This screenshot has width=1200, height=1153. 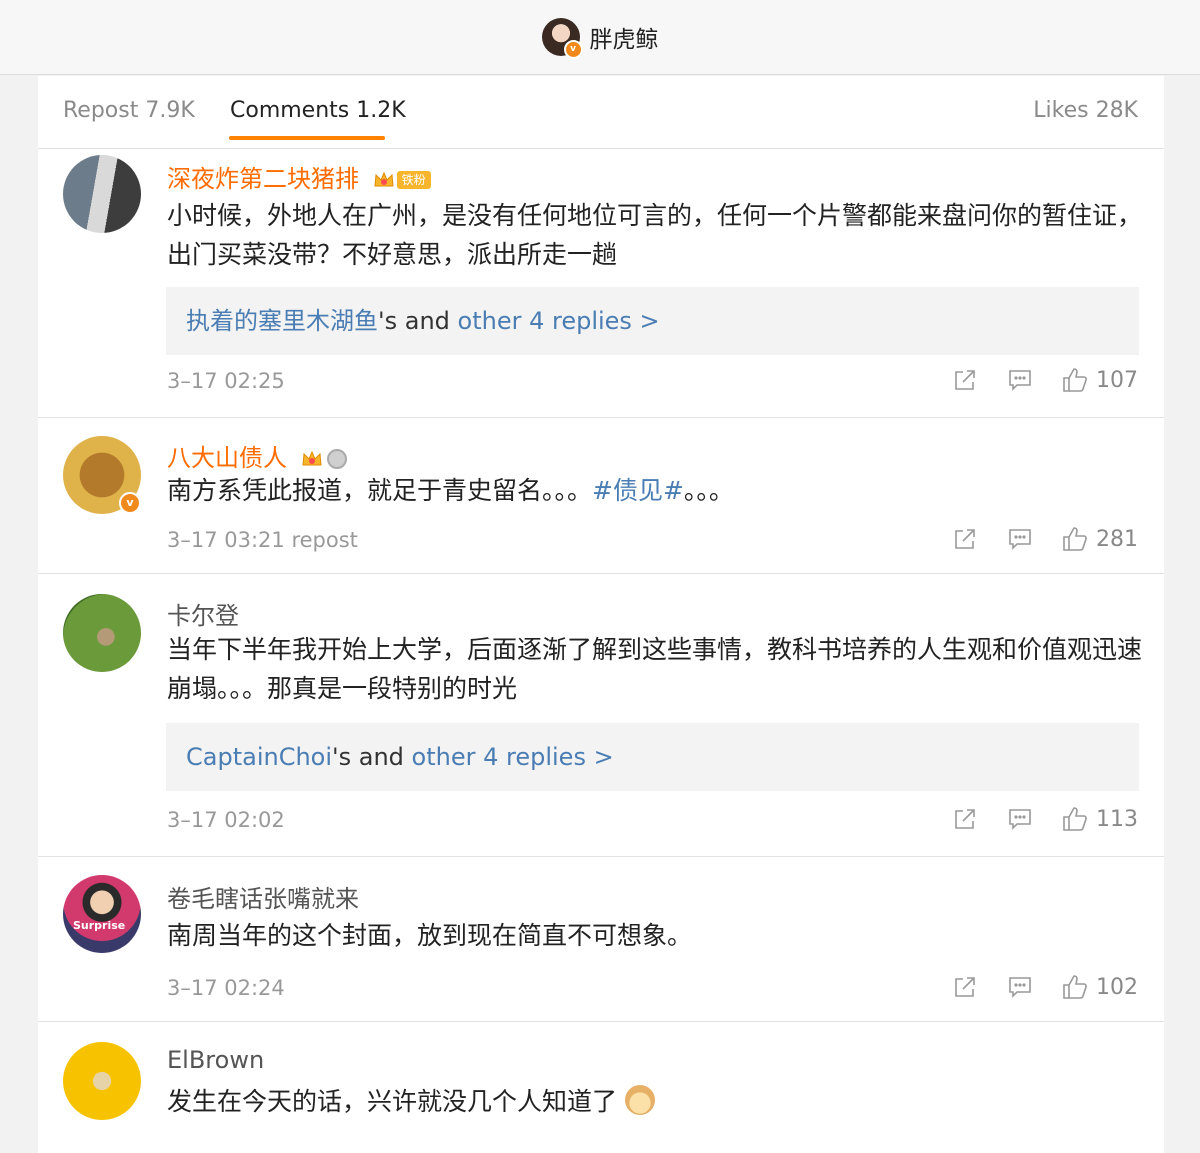 I want to click on active-tab-indicator, so click(x=307, y=138).